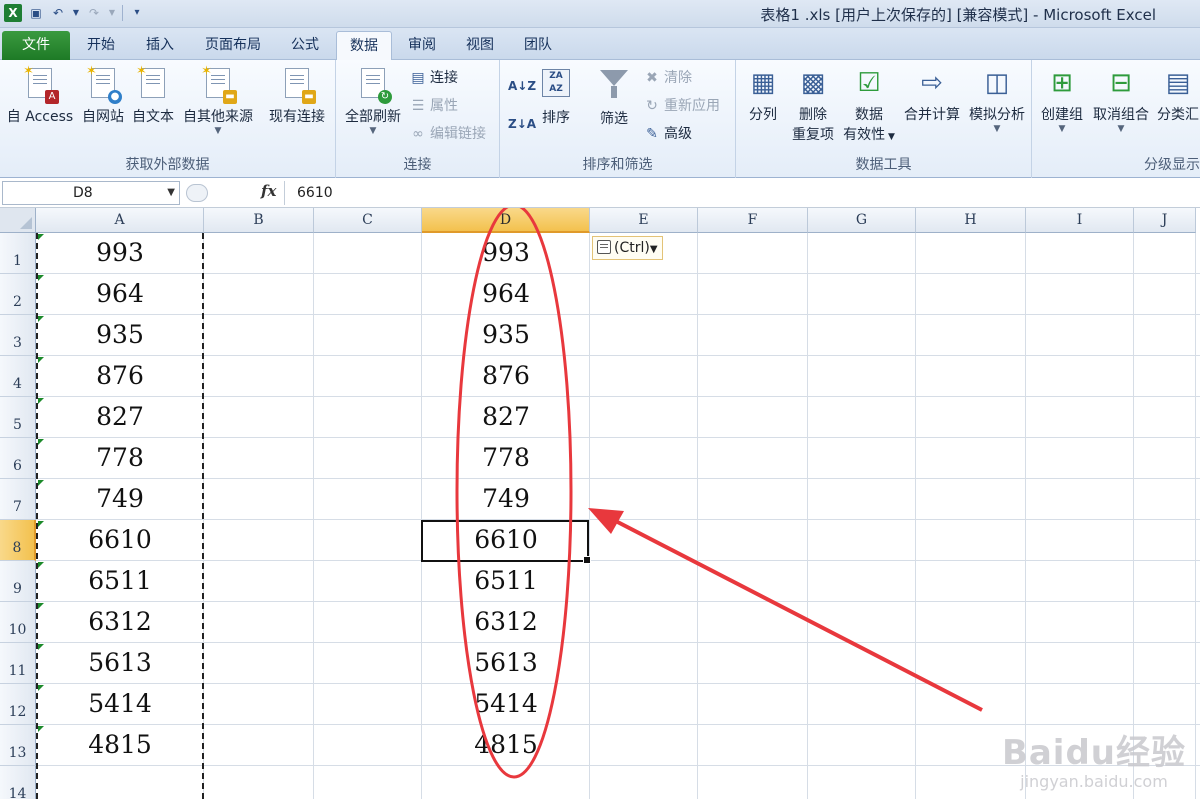  I want to click on from-web-button: ✶ ● 自网站, so click(103, 95).